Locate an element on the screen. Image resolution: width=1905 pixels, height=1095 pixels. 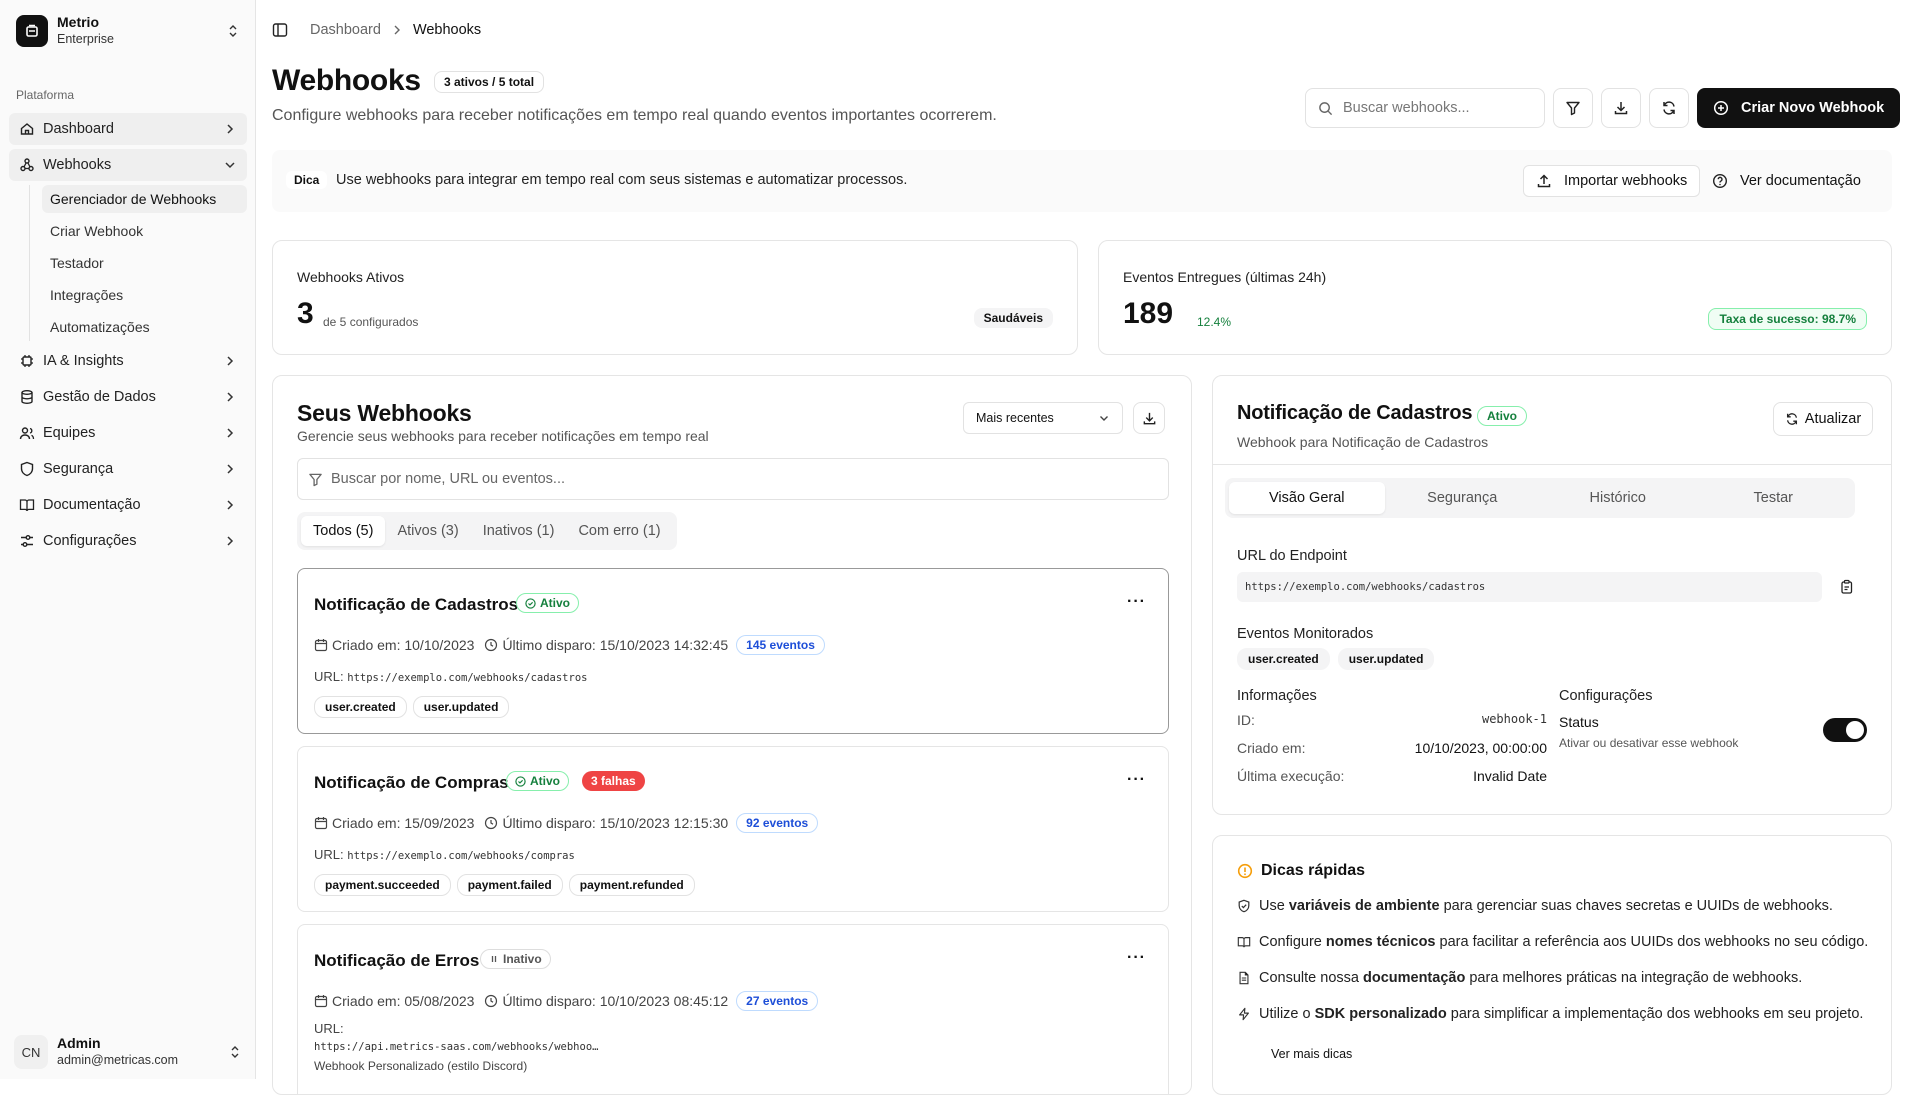
event-tag: payment.failed is located at coordinates (509, 885).